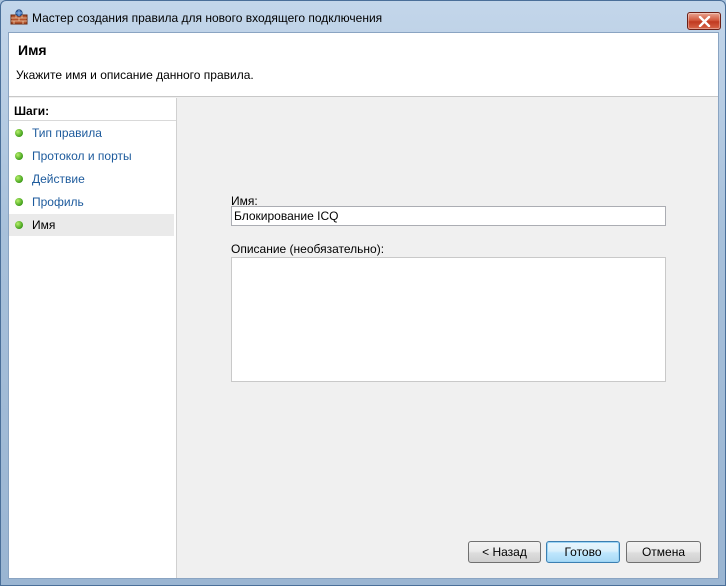 This screenshot has width=726, height=586. I want to click on close-icon, so click(704, 21).